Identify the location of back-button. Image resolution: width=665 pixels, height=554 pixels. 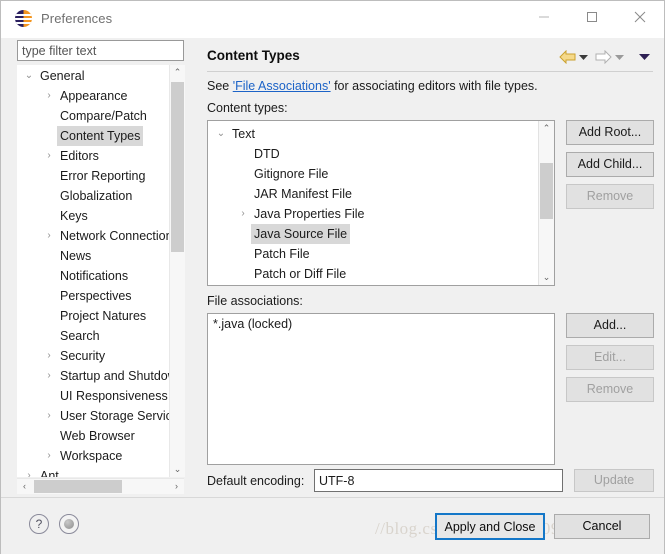
(567, 58).